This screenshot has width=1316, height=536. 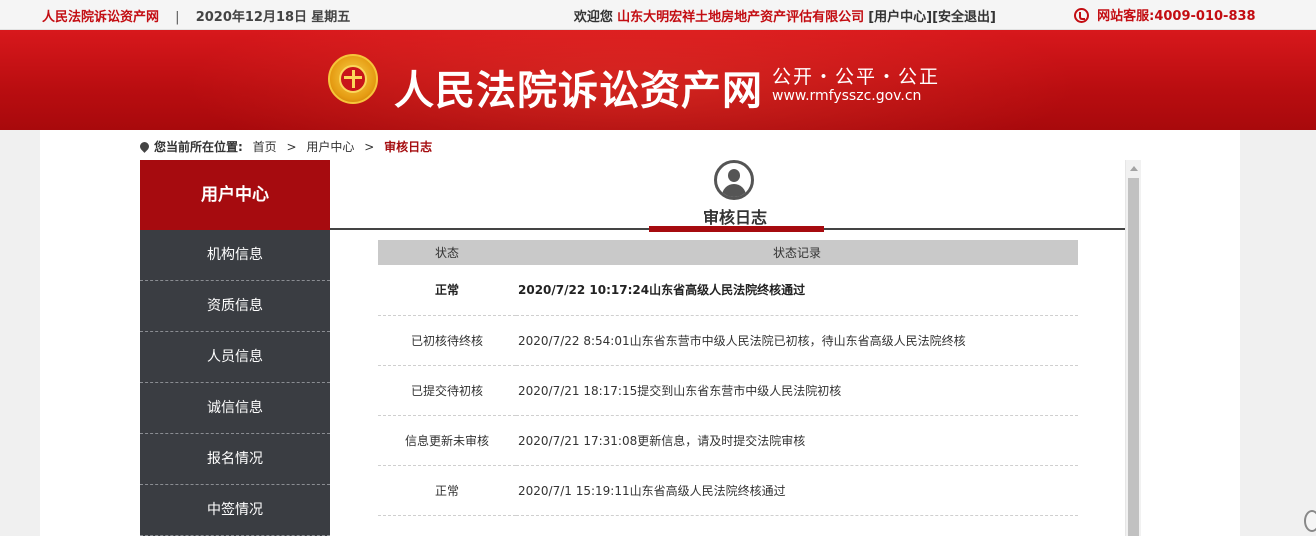 What do you see at coordinates (331, 17) in the screenshot?
I see `current-weekday: 星期五` at bounding box center [331, 17].